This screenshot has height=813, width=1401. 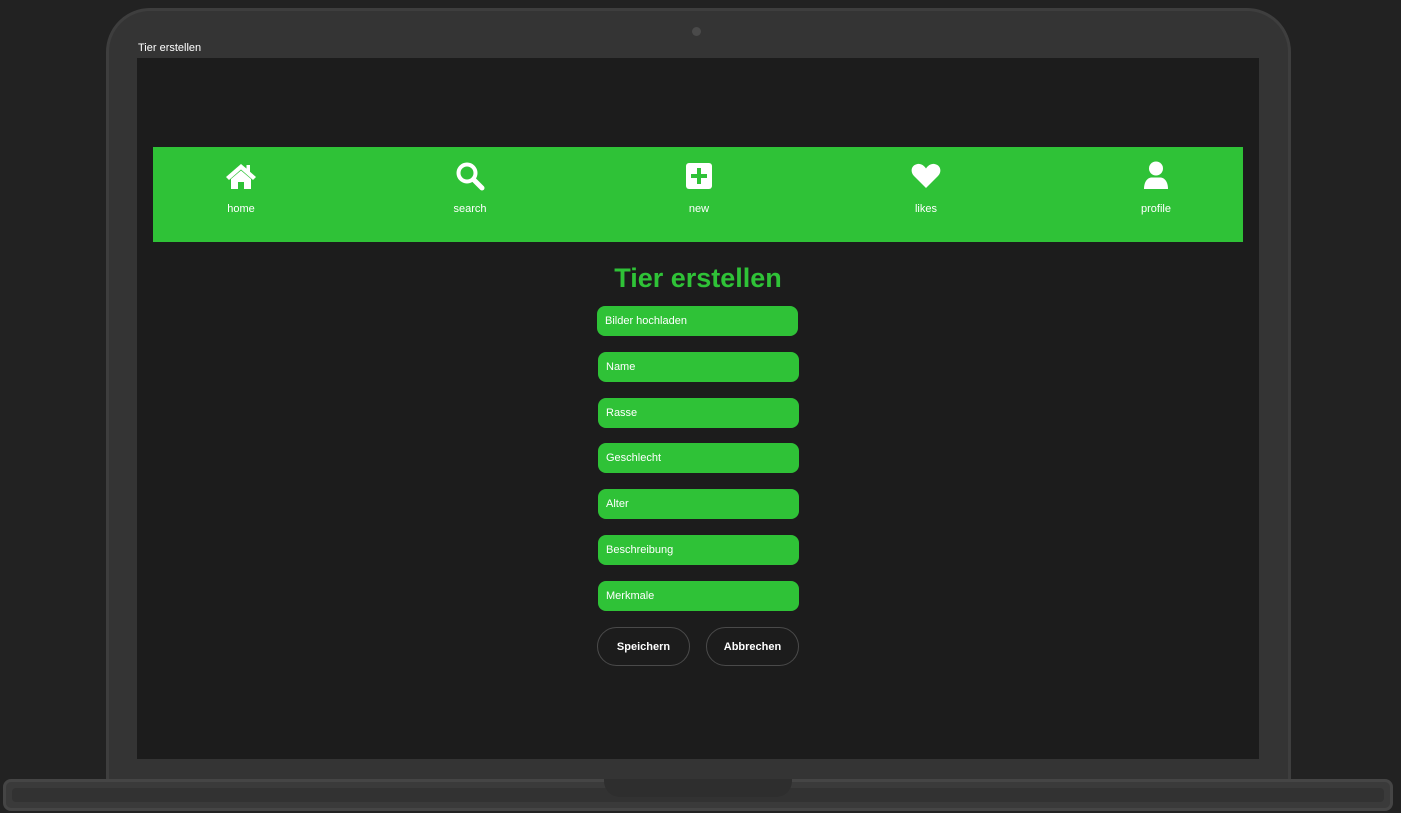 What do you see at coordinates (1156, 209) in the screenshot?
I see `nav-label-profile: profile` at bounding box center [1156, 209].